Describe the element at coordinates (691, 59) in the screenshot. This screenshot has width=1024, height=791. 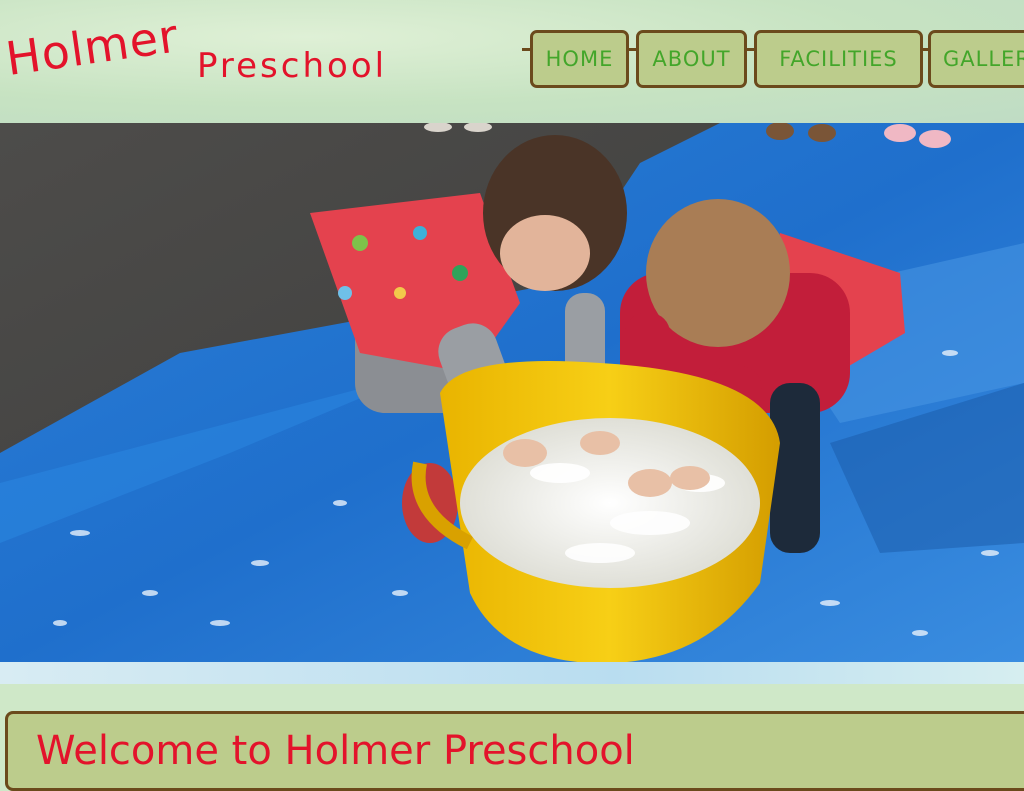
I see `nav-about: ABOUT` at that location.